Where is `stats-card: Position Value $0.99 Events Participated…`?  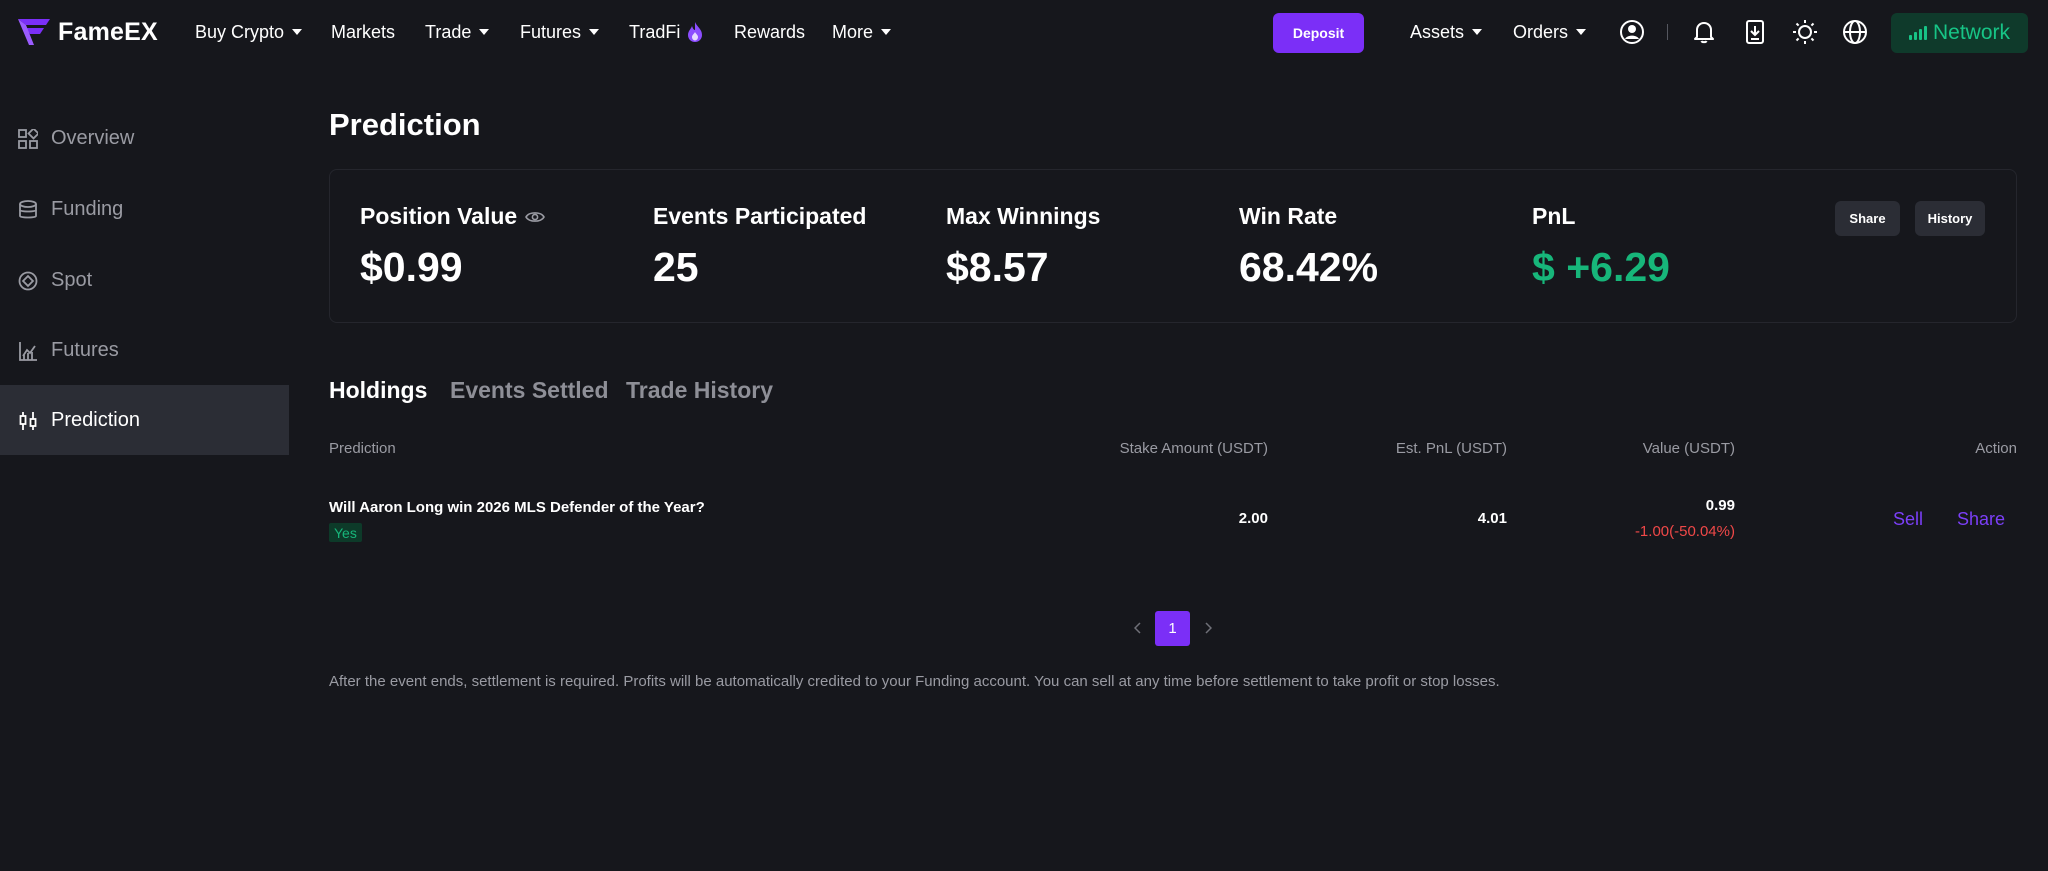
stats-card: Position Value $0.99 Events Participated… is located at coordinates (1173, 246).